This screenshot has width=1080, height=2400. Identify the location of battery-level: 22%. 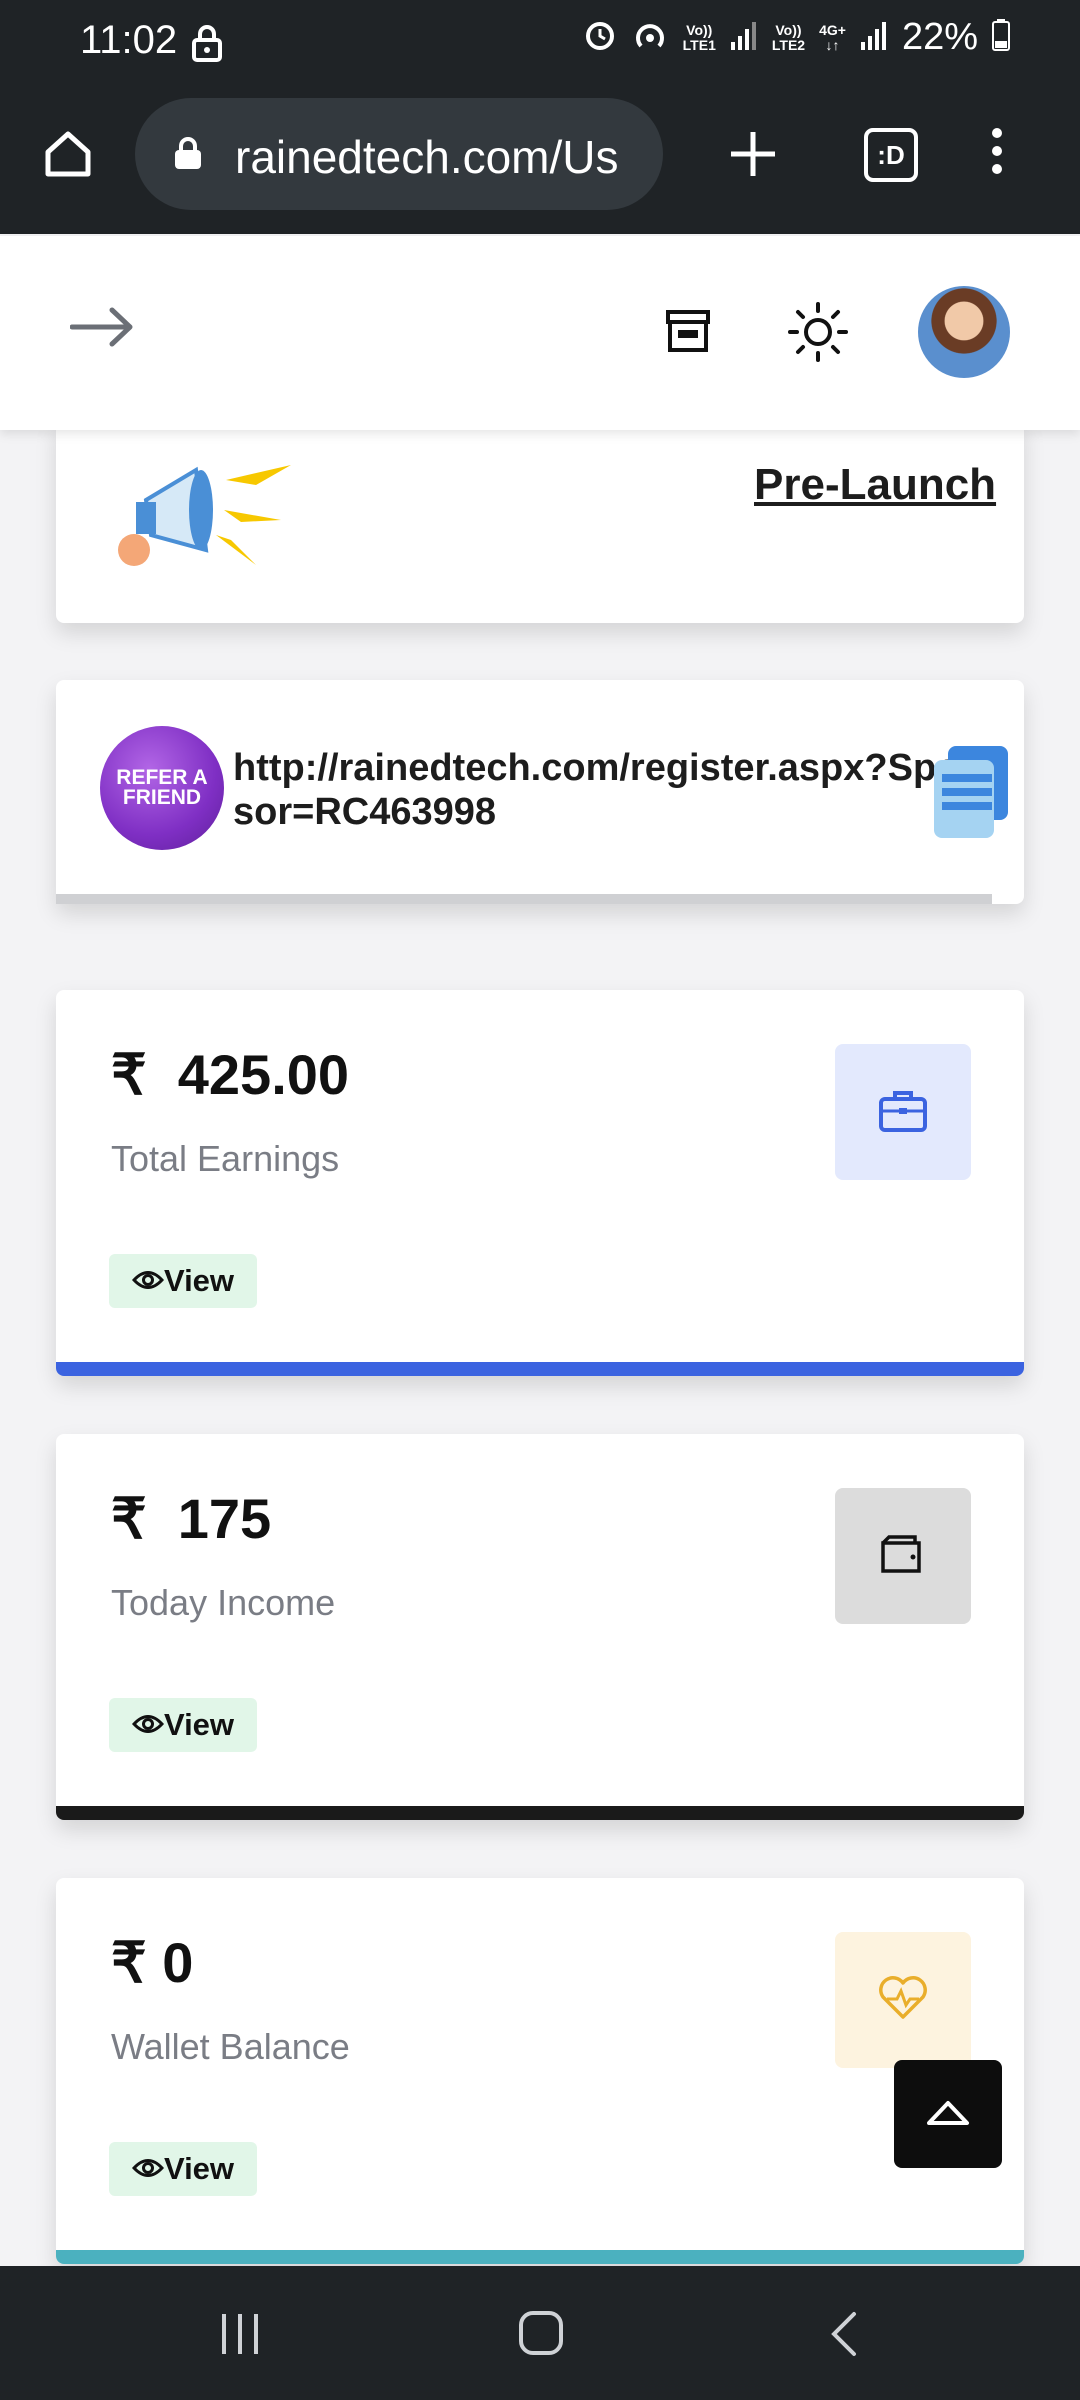
(939, 37).